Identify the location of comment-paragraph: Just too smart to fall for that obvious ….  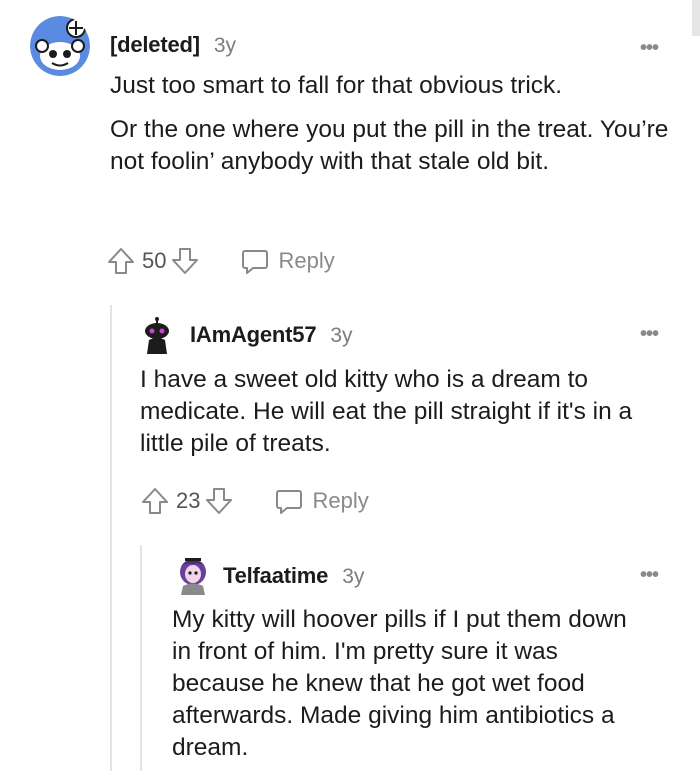
(336, 85).